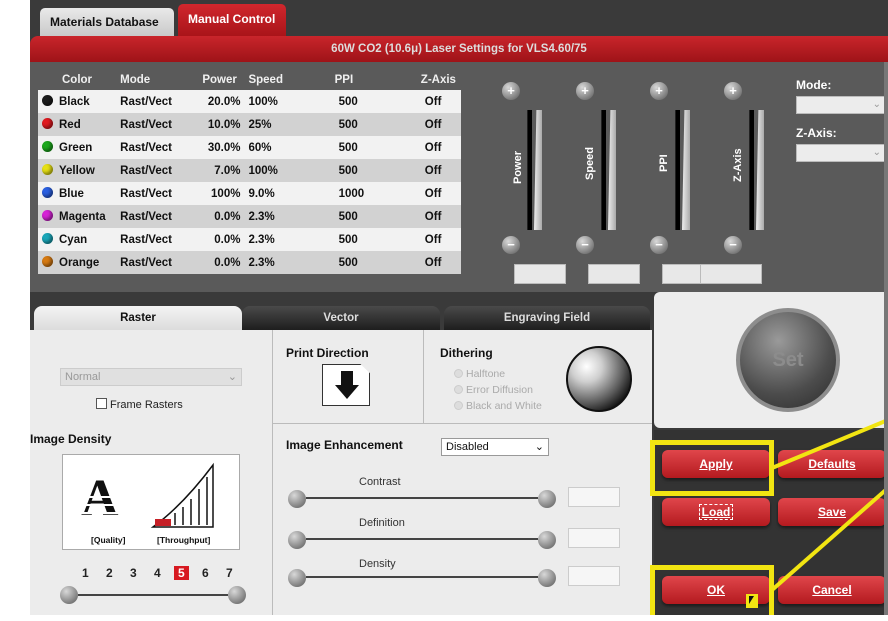 The width and height of the screenshot is (888, 621). Describe the element at coordinates (547, 499) in the screenshot. I see `contrast-plus-knob` at that location.